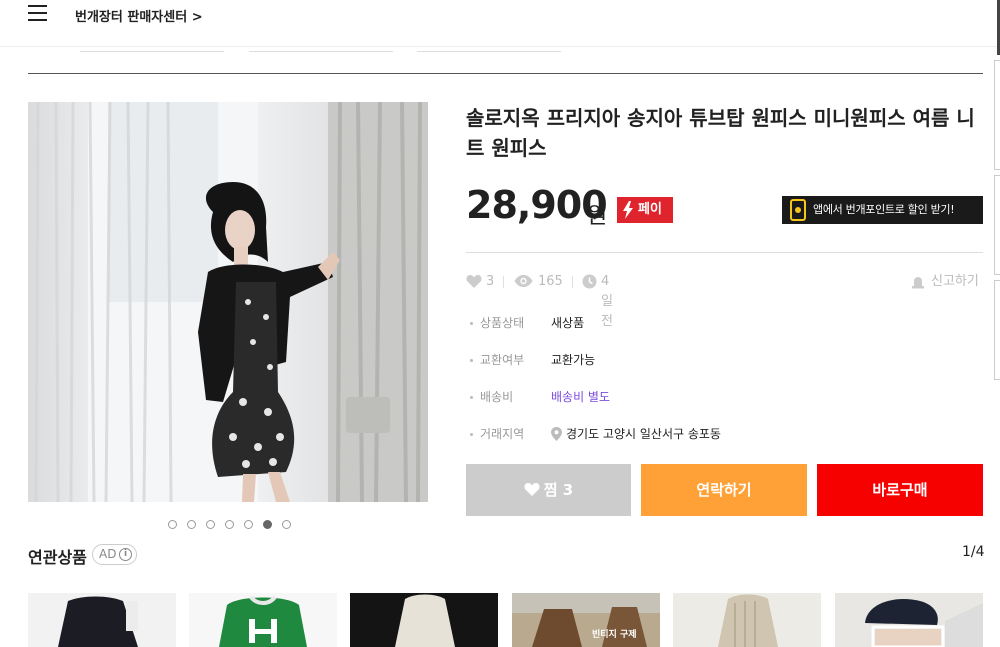 The width and height of the screenshot is (1000, 647). Describe the element at coordinates (125, 554) in the screenshot. I see `info-icon: i` at that location.